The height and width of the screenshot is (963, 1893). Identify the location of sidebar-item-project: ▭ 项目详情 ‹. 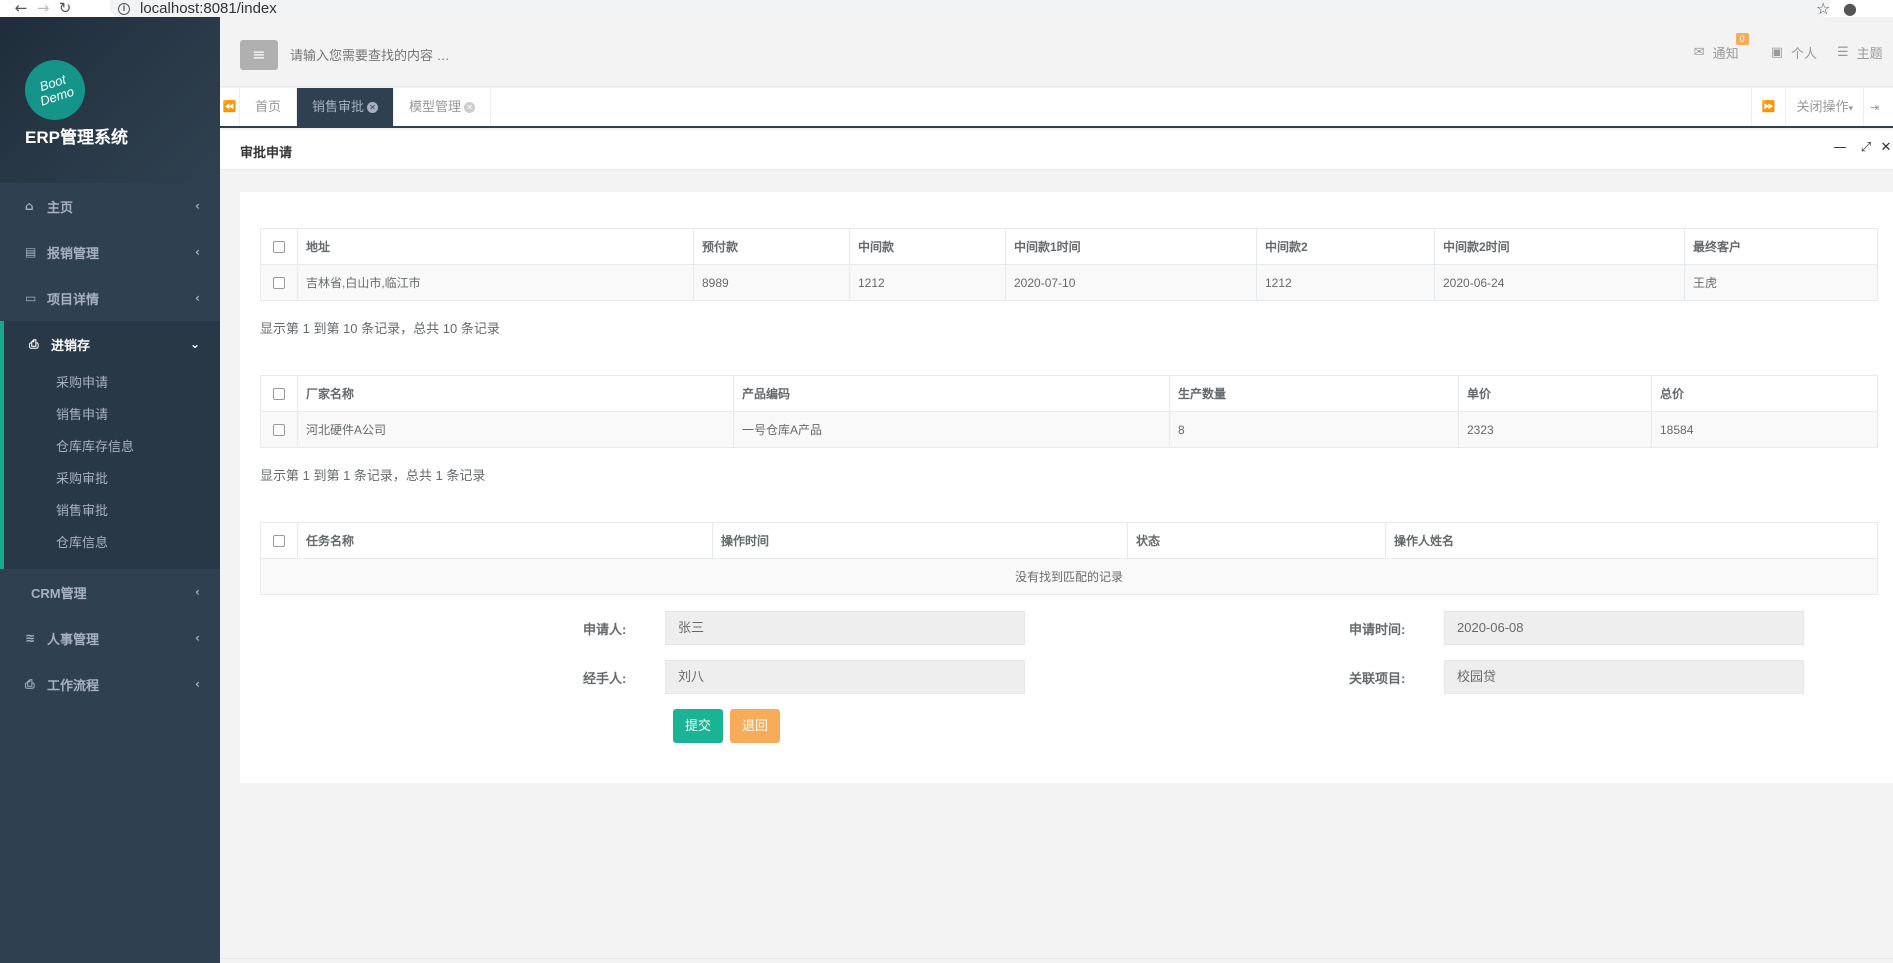
(110, 298).